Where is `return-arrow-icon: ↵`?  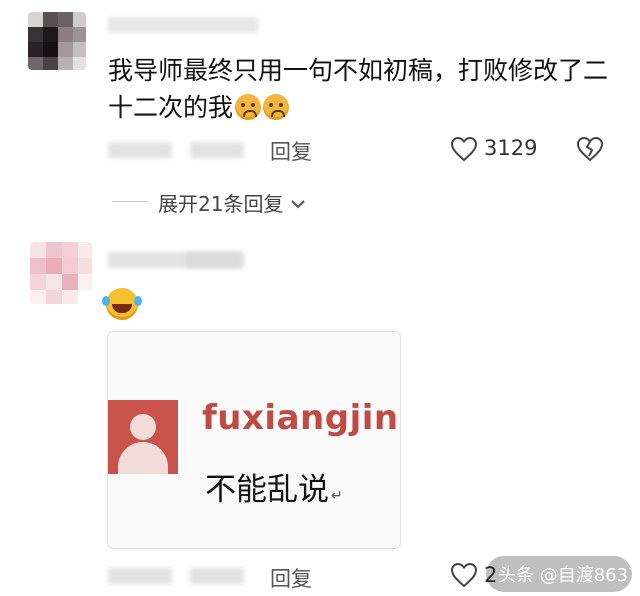 return-arrow-icon: ↵ is located at coordinates (337, 496).